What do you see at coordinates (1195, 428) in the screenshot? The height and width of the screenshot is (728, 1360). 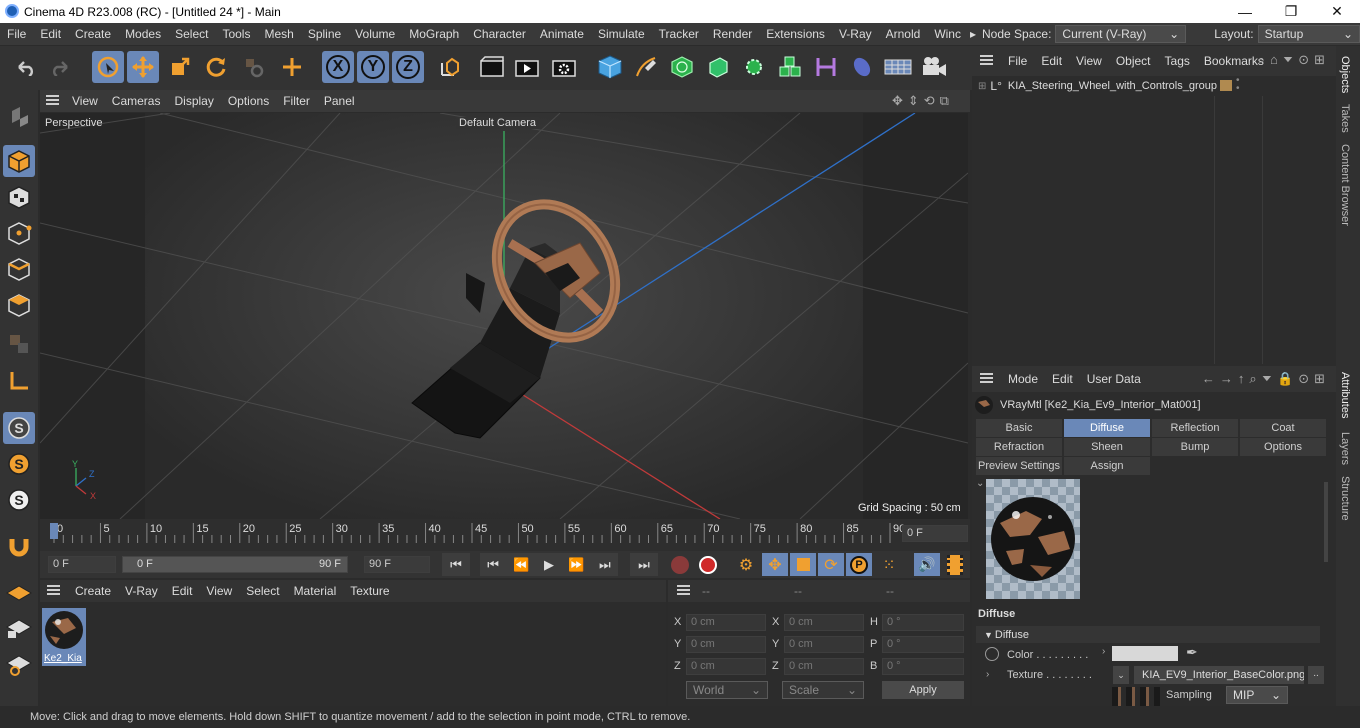 I see `tab-reflection: Reflection` at bounding box center [1195, 428].